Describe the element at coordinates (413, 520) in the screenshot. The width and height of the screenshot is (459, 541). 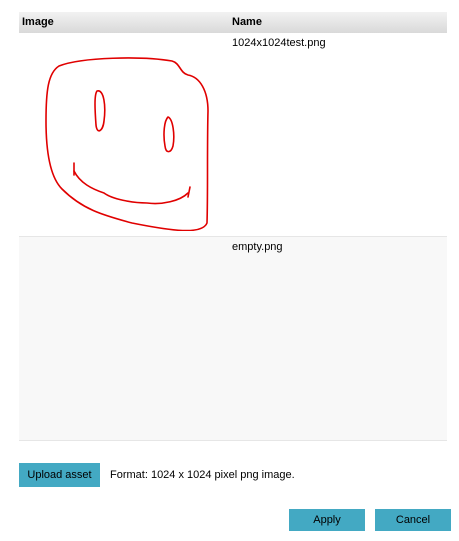
I see `cancel-button: Cancel` at that location.